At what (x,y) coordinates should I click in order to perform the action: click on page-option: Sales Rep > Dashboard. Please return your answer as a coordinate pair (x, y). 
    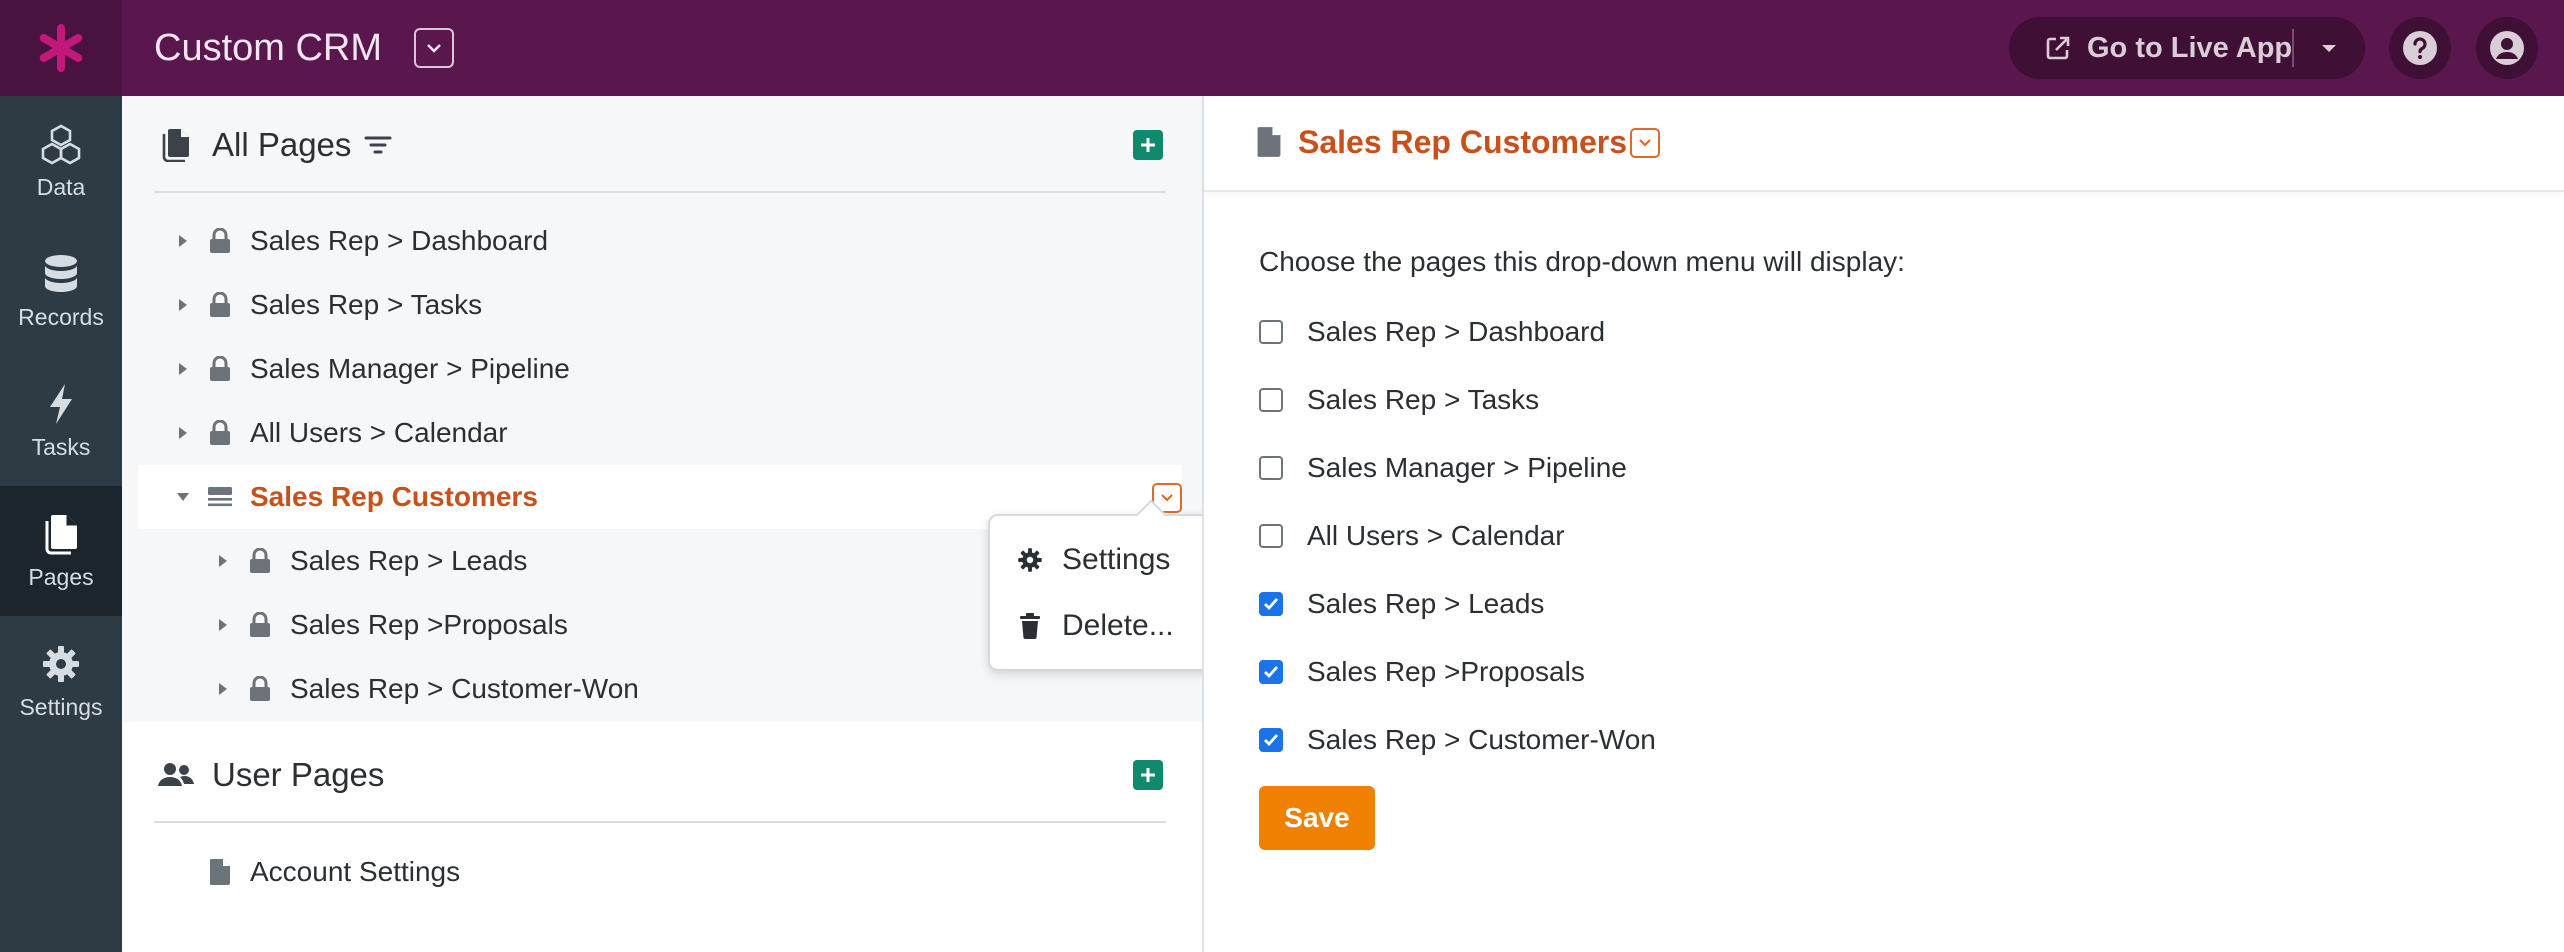
    Looking at the image, I should click on (1432, 332).